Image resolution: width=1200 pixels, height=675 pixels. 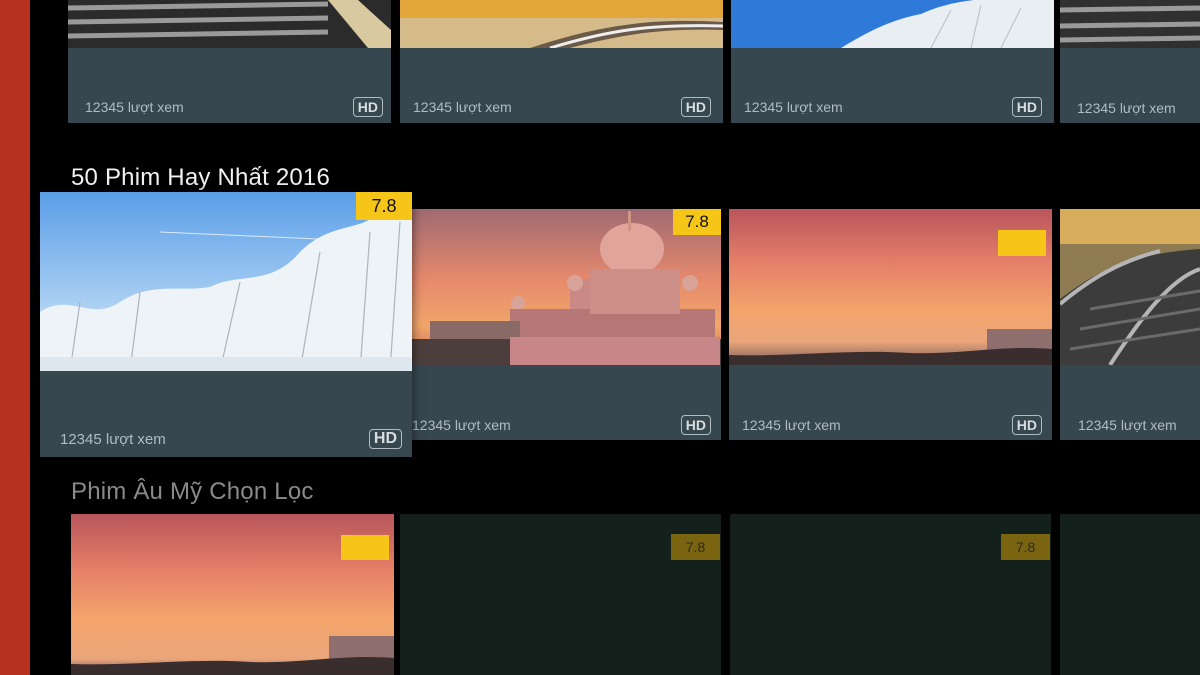 I want to click on section-title: Phim Âu Mỹ Chọn Lọc, so click(x=192, y=491).